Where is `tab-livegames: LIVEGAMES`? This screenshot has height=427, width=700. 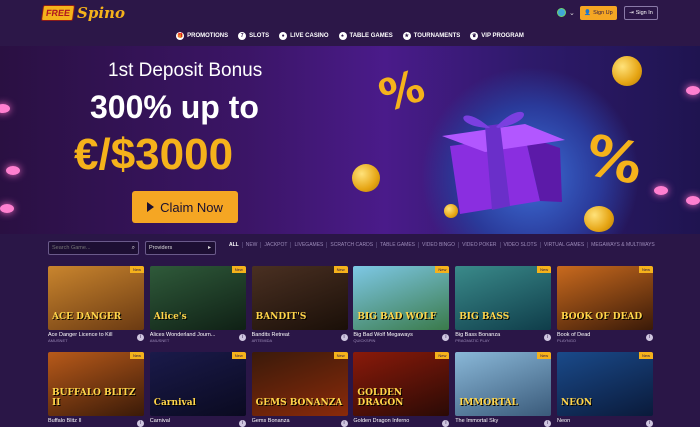
tab-livegames: LIVEGAMES is located at coordinates (309, 245).